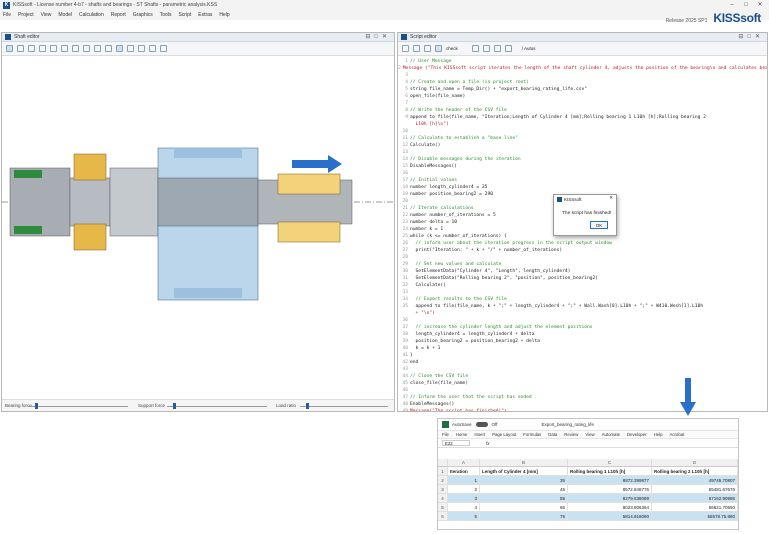  Describe the element at coordinates (309, 232) in the screenshot. I see `bearing-2-bottom` at that location.